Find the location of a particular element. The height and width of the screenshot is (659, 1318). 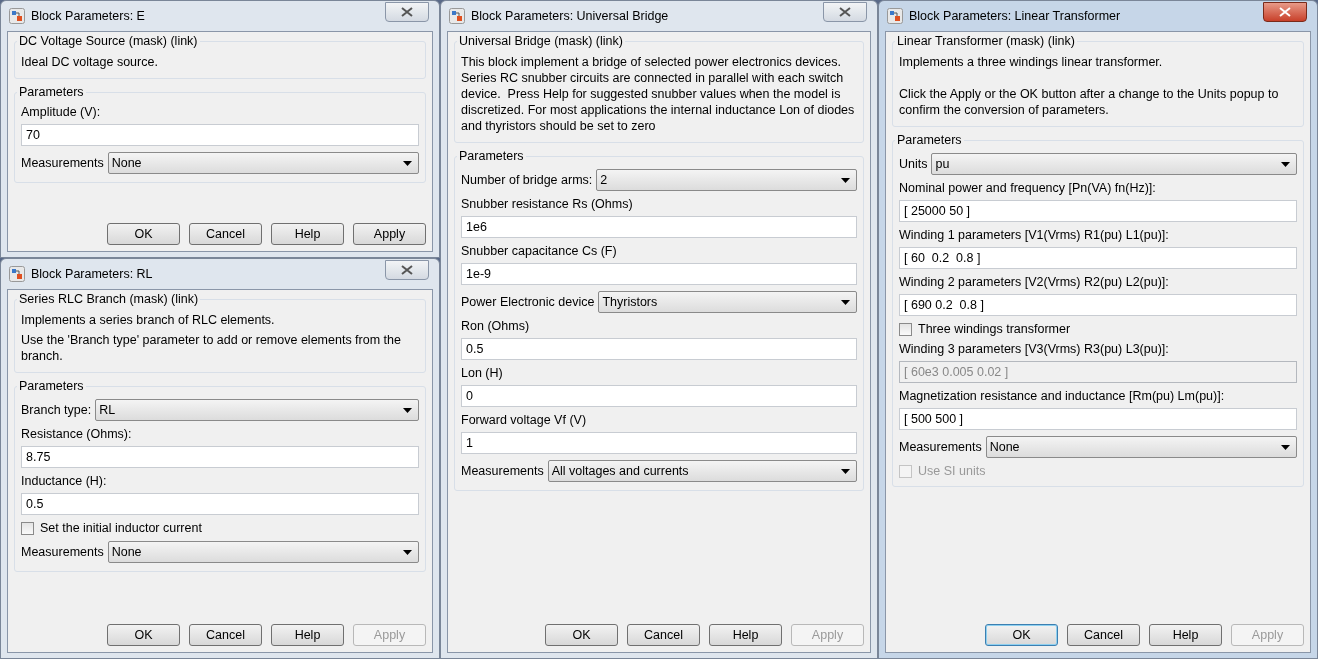

field-label: Forward voltage Vf (V) is located at coordinates (524, 420).